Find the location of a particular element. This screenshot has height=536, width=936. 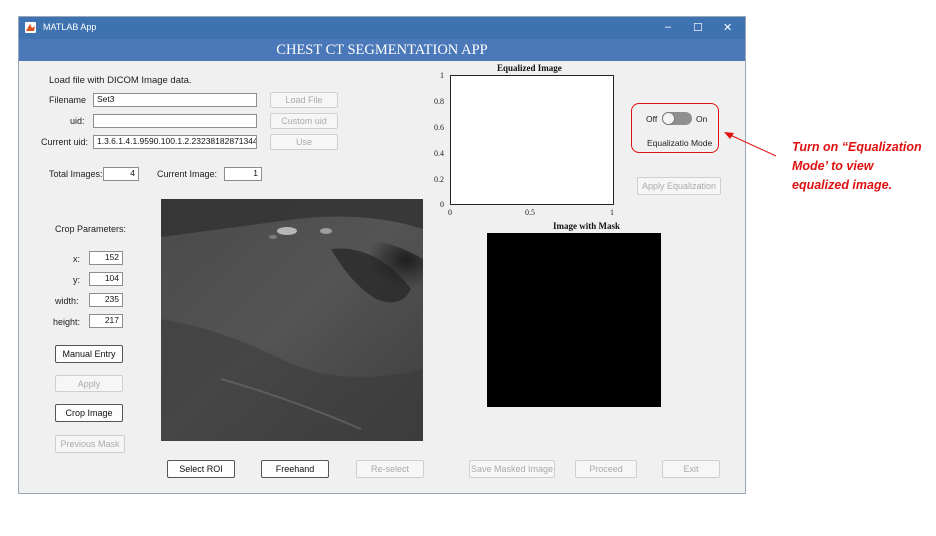

crop-y-field: 104 is located at coordinates (106, 279).